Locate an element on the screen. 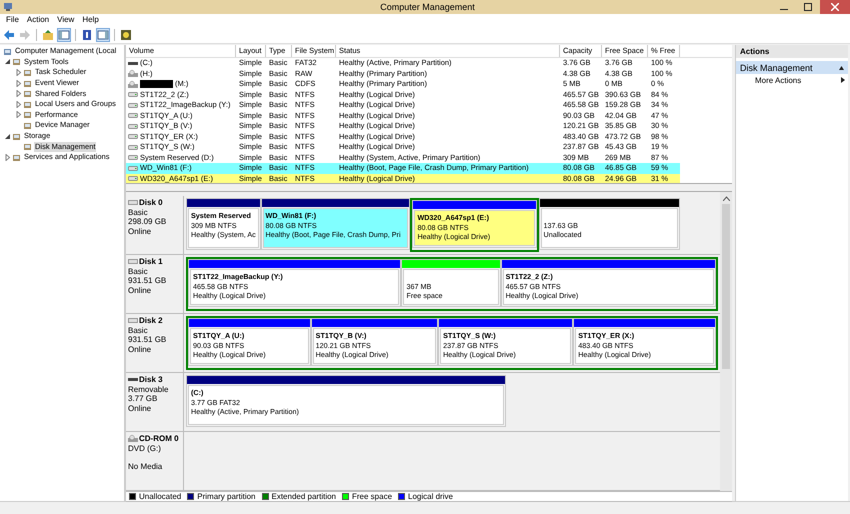 The height and width of the screenshot is (514, 850). legend-label: Logical drive is located at coordinates (430, 496).